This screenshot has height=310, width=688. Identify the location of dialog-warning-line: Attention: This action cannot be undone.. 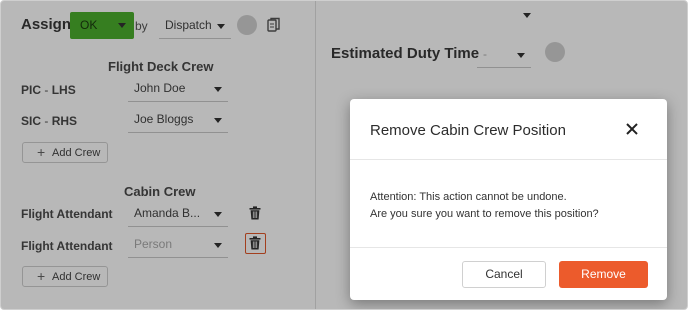
(468, 197).